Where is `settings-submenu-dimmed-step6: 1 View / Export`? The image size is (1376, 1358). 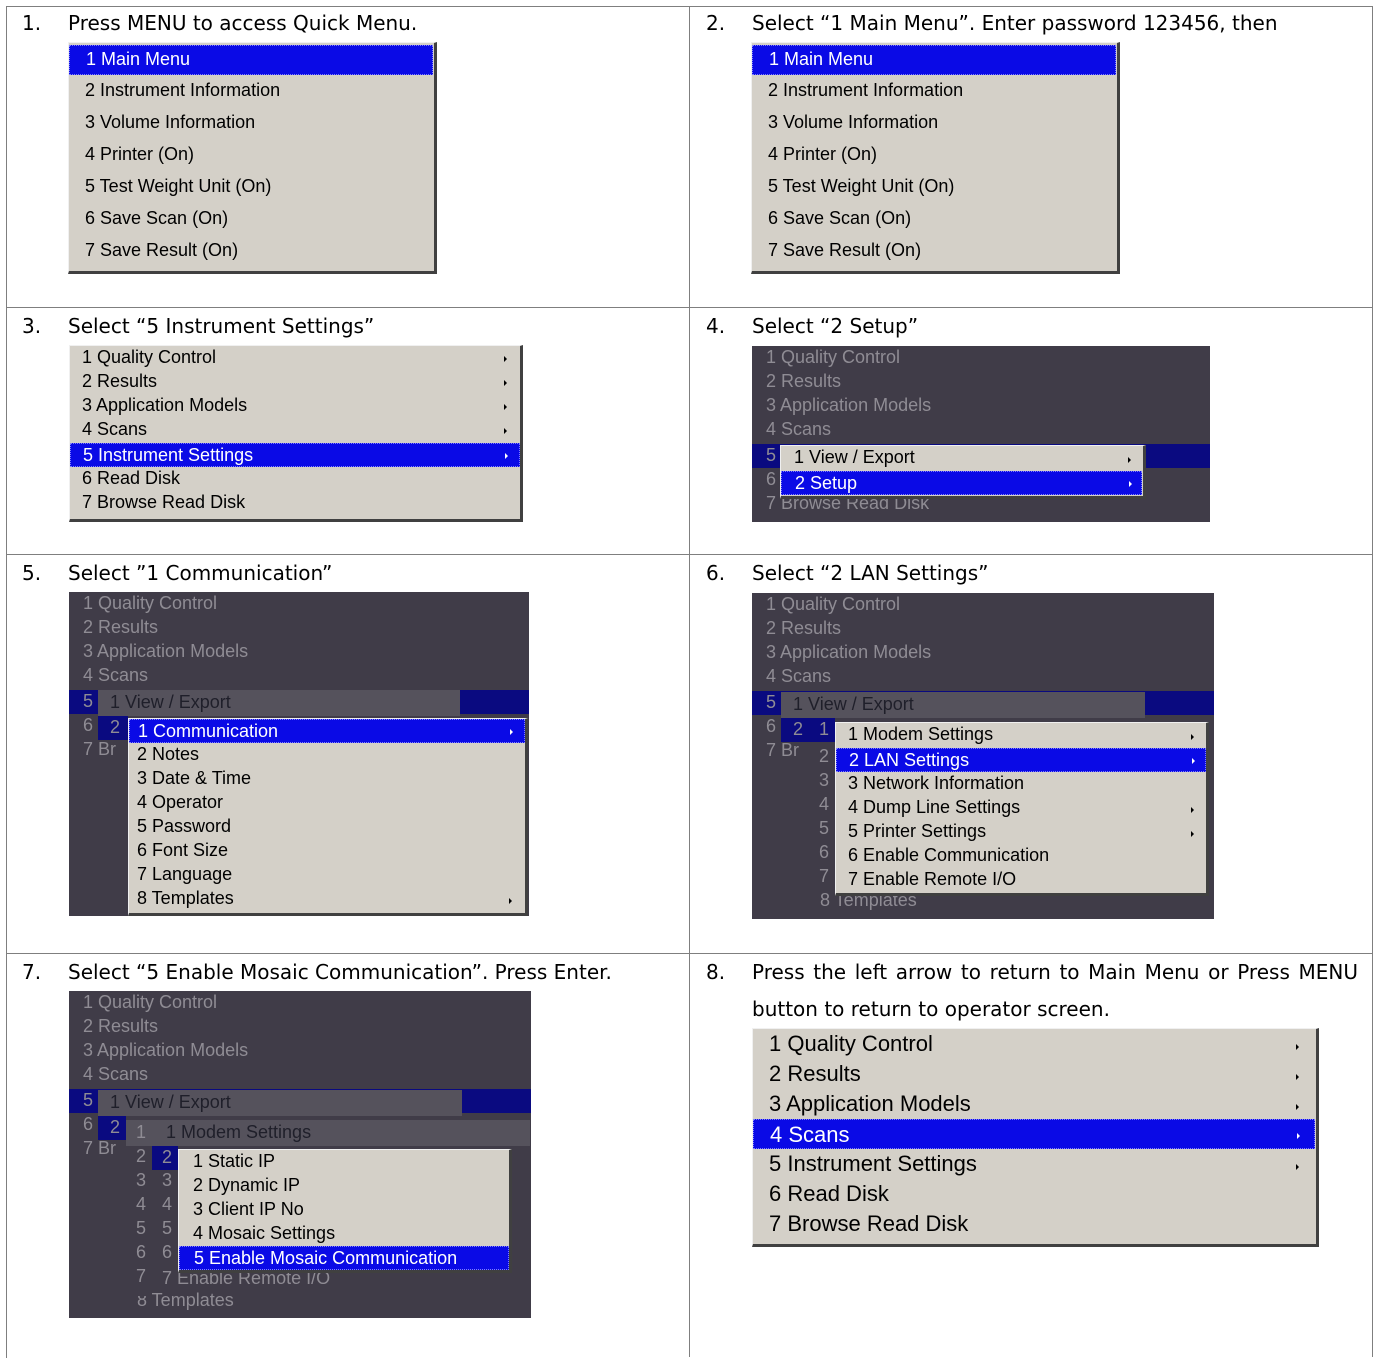
settings-submenu-dimmed-step6: 1 View / Export is located at coordinates (963, 705).